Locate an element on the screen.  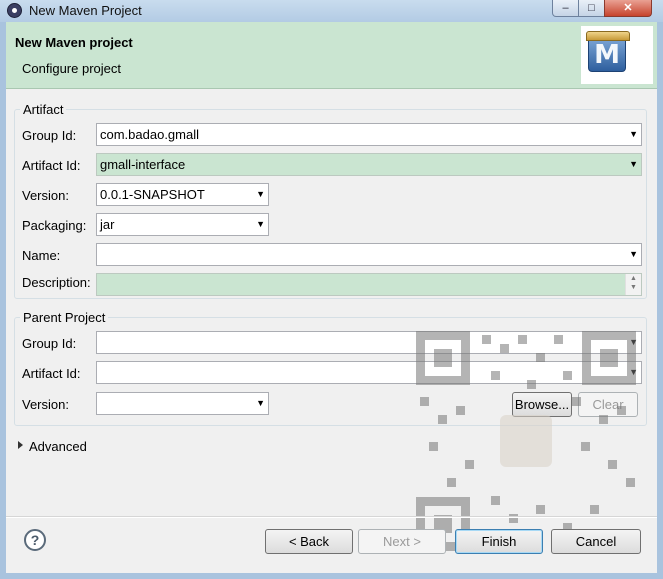
finish-button: Finish is located at coordinates (499, 541).